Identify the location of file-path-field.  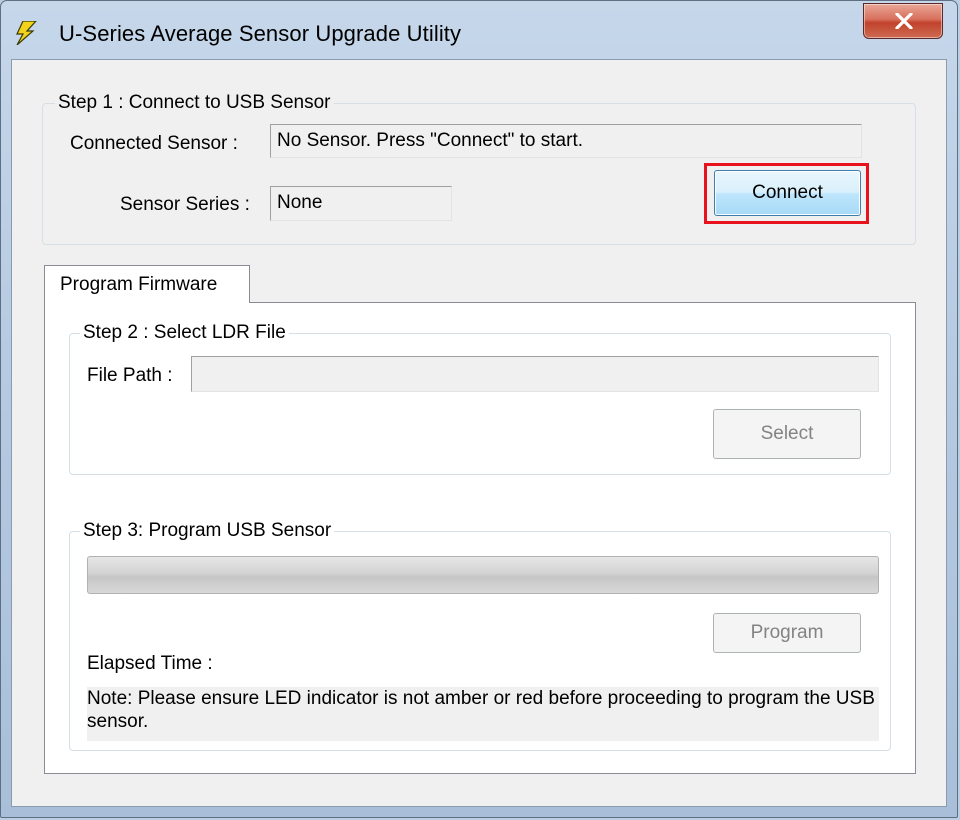
(535, 374).